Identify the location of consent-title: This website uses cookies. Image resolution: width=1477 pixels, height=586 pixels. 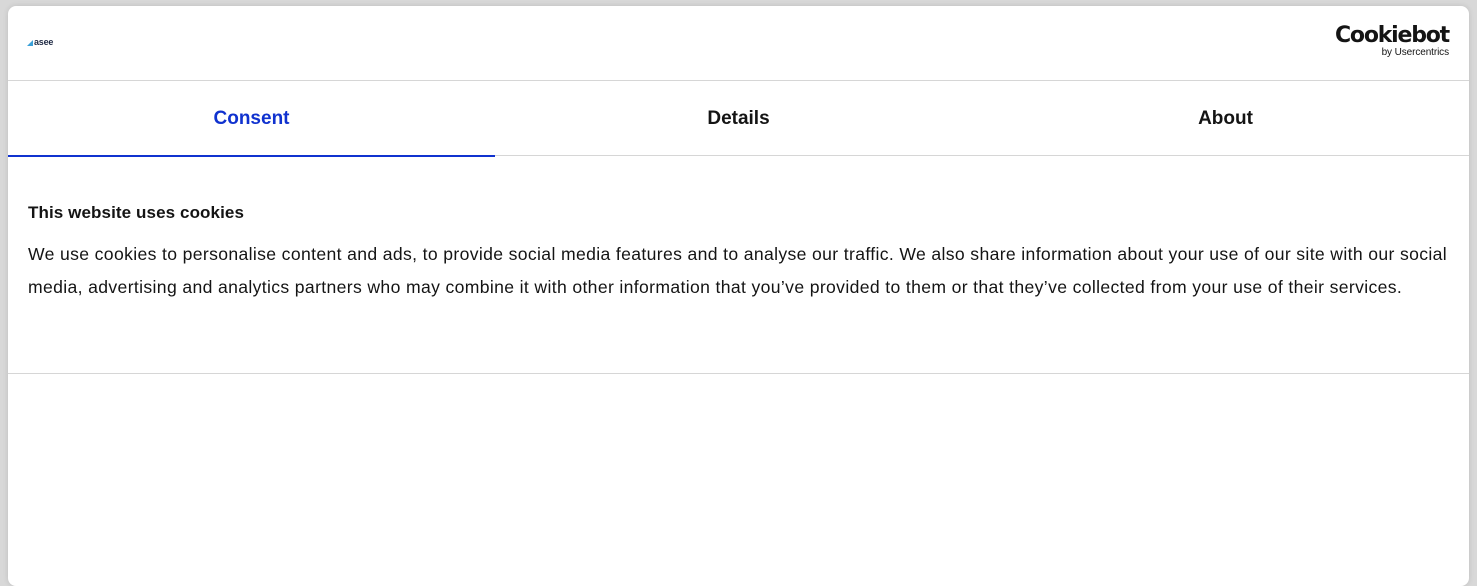
(136, 212).